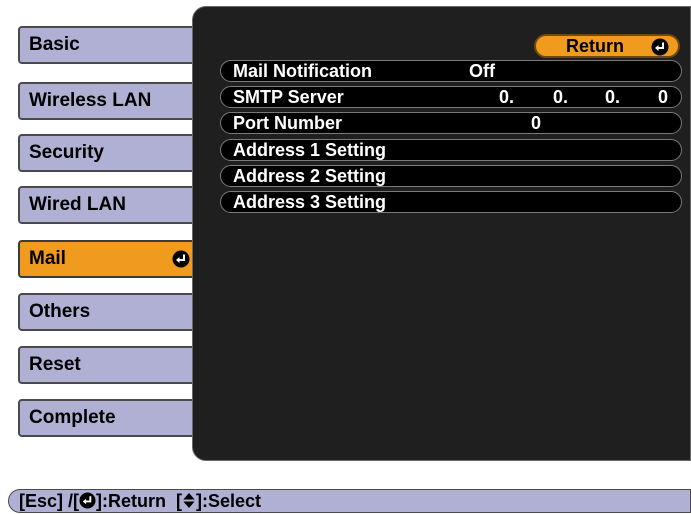 This screenshot has height=514, width=691. I want to click on ip-octet-2: 0., so click(561, 97).